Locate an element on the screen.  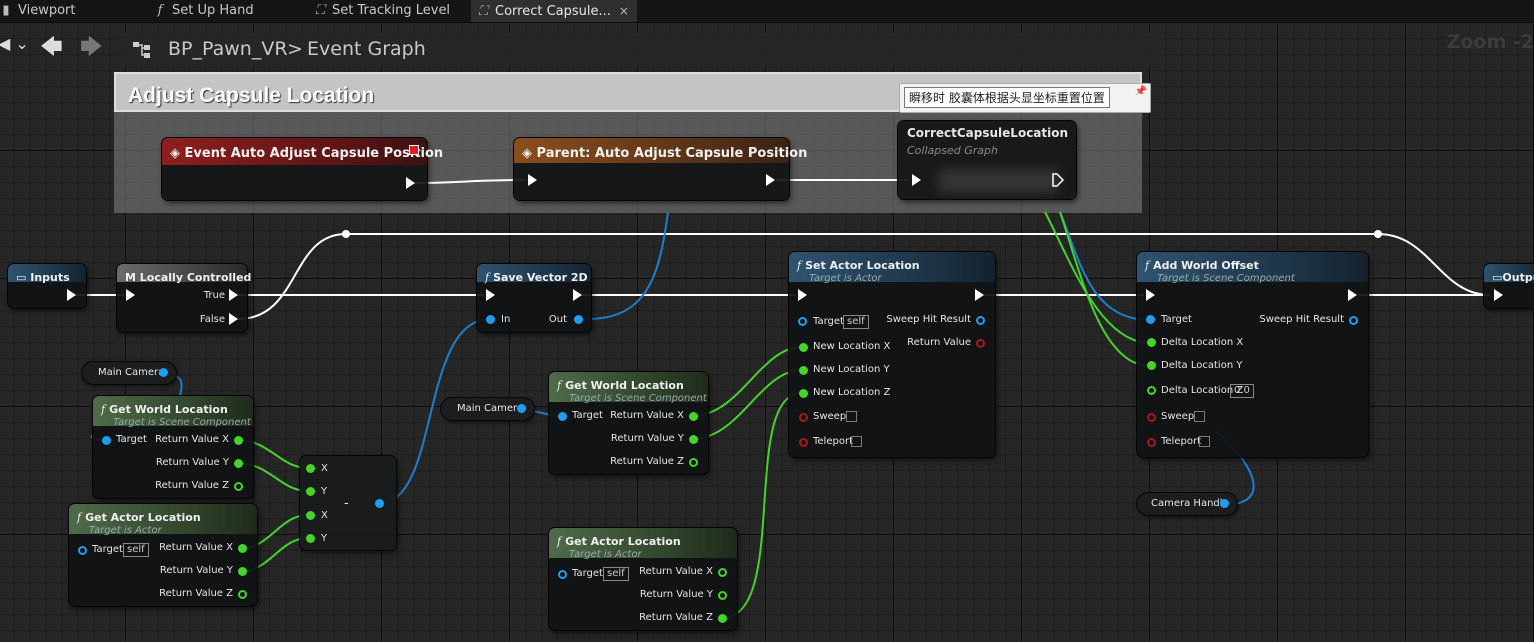
operator-label: - is located at coordinates (346, 503).